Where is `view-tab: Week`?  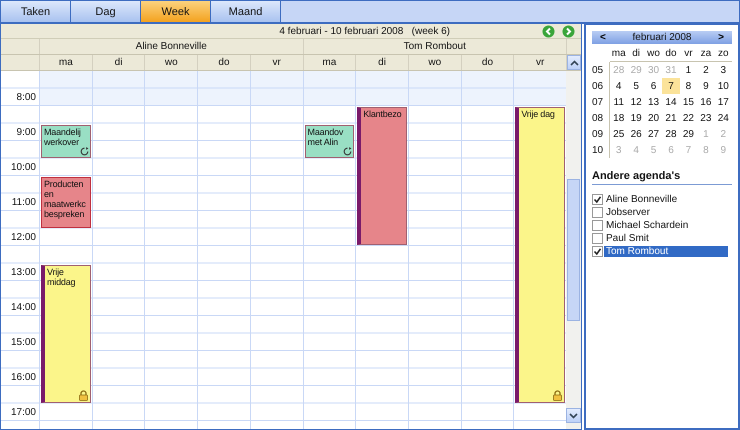 view-tab: Week is located at coordinates (176, 11).